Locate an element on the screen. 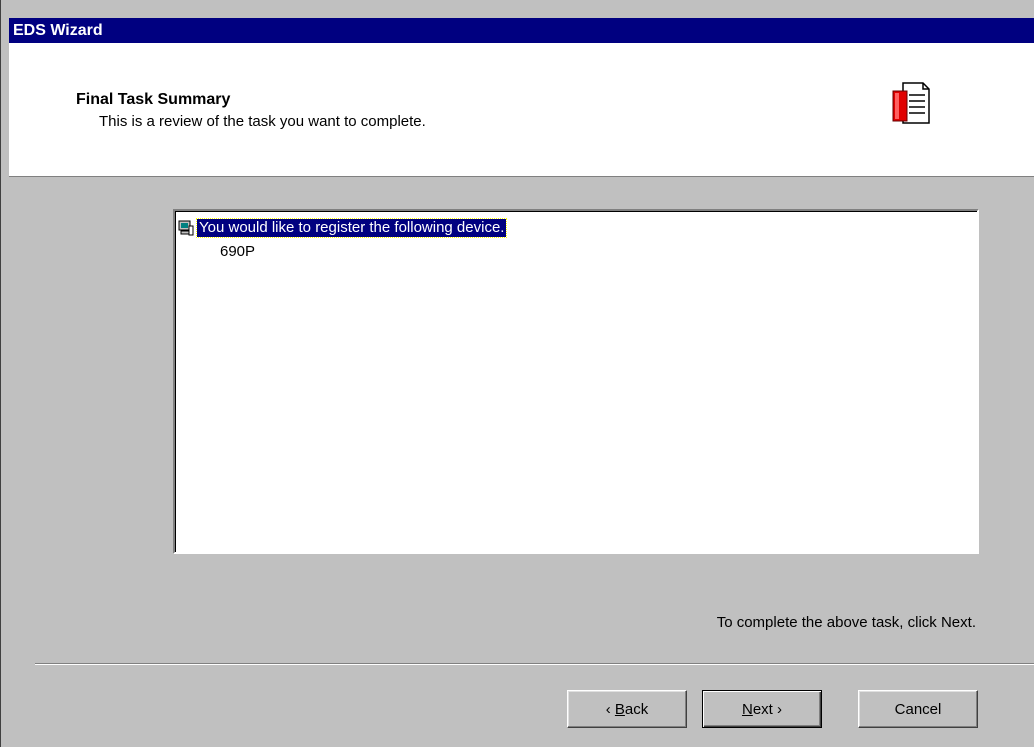 The width and height of the screenshot is (1034, 747). back-label: ack is located at coordinates (636, 709).